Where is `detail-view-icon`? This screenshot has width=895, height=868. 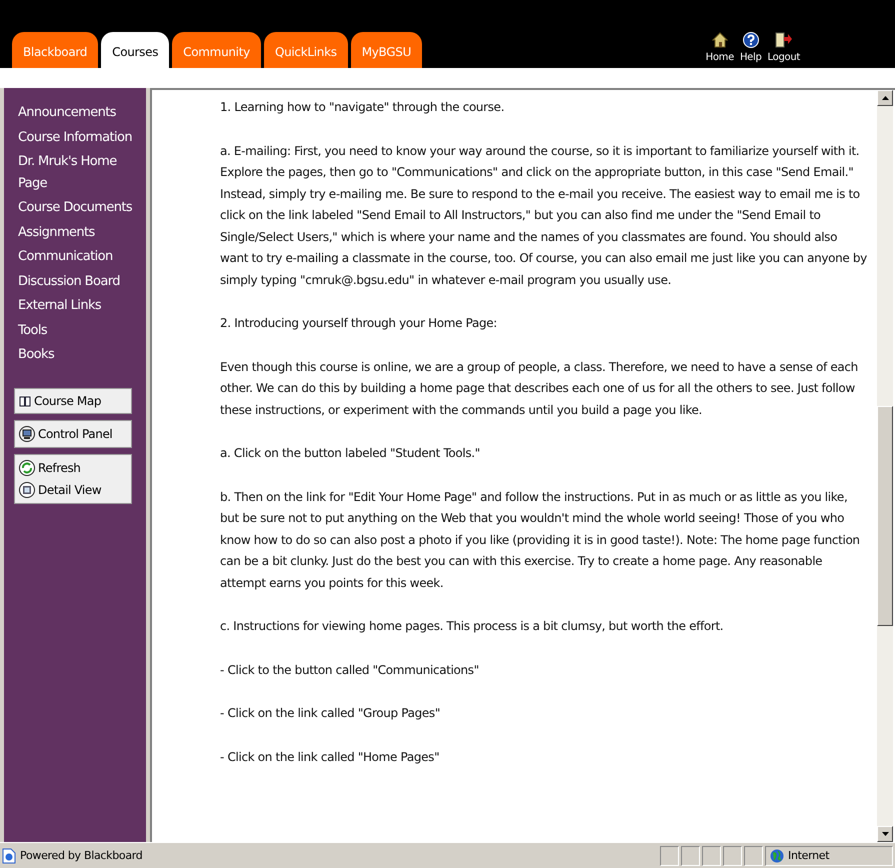 detail-view-icon is located at coordinates (27, 490).